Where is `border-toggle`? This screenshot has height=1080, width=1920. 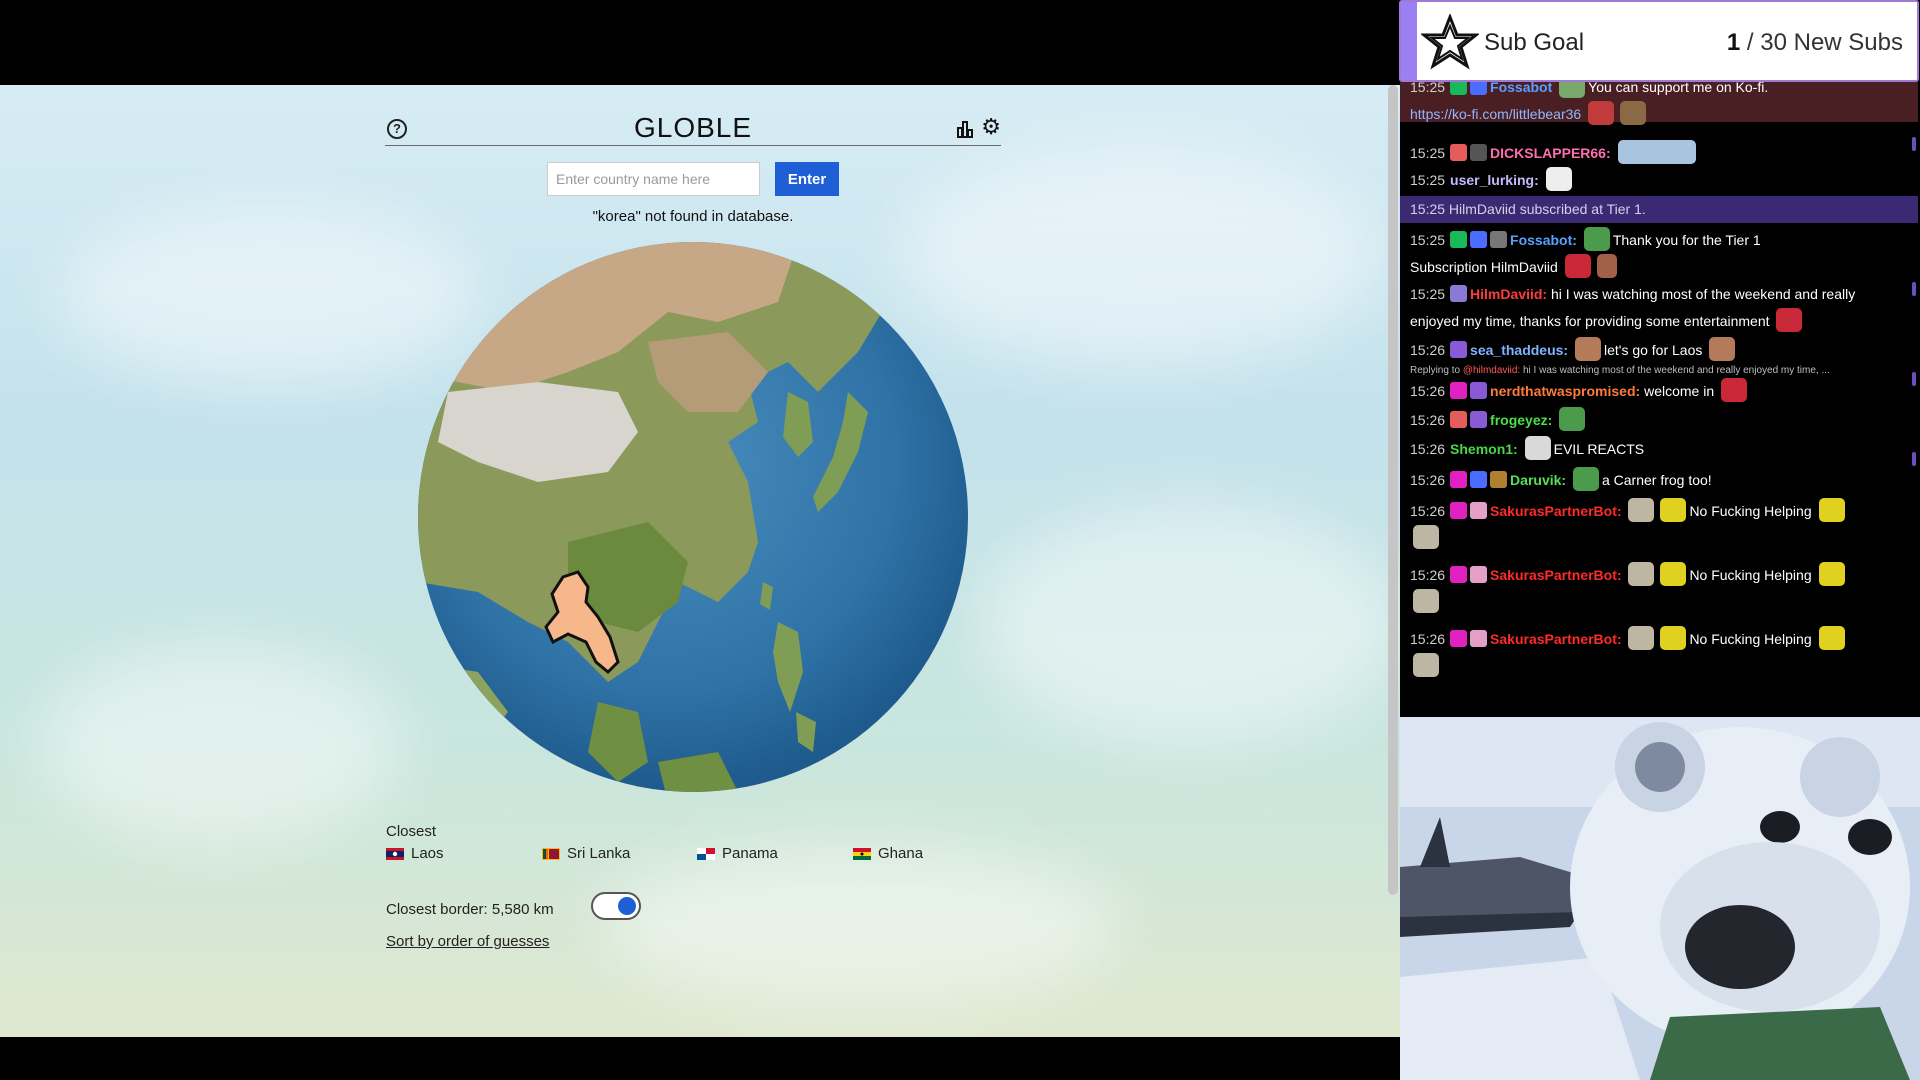 border-toggle is located at coordinates (616, 906).